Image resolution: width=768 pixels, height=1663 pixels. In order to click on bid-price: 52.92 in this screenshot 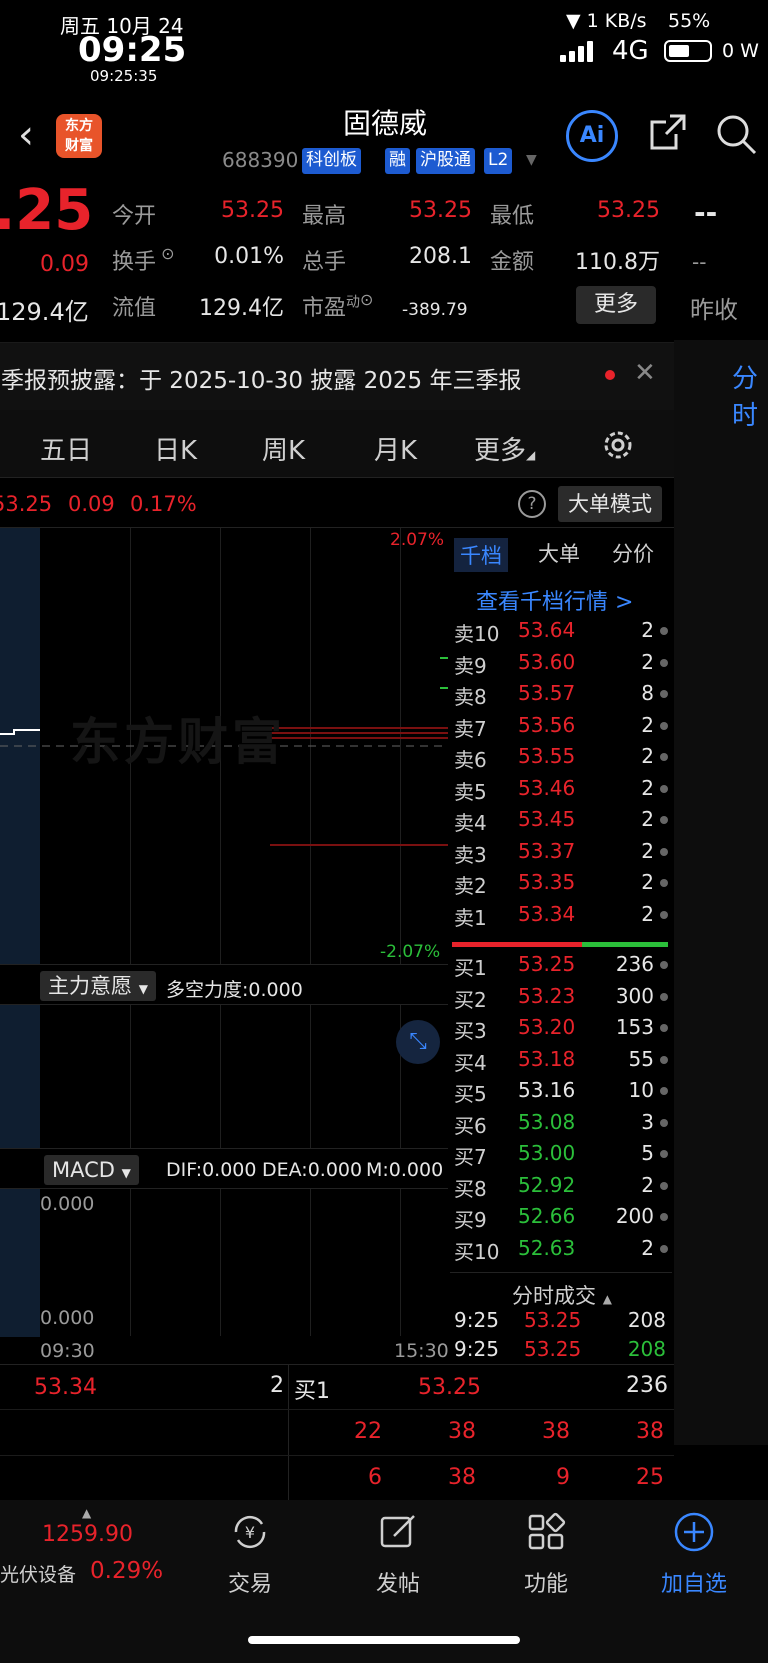, I will do `click(547, 1184)`.